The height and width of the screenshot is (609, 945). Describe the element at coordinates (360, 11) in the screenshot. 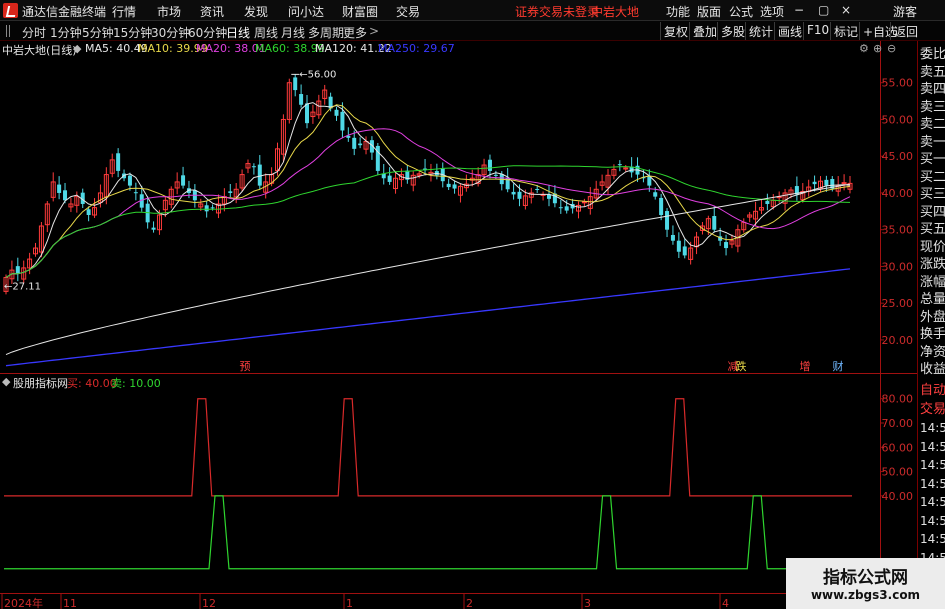

I see `menu-item-community: 财富圈` at that location.